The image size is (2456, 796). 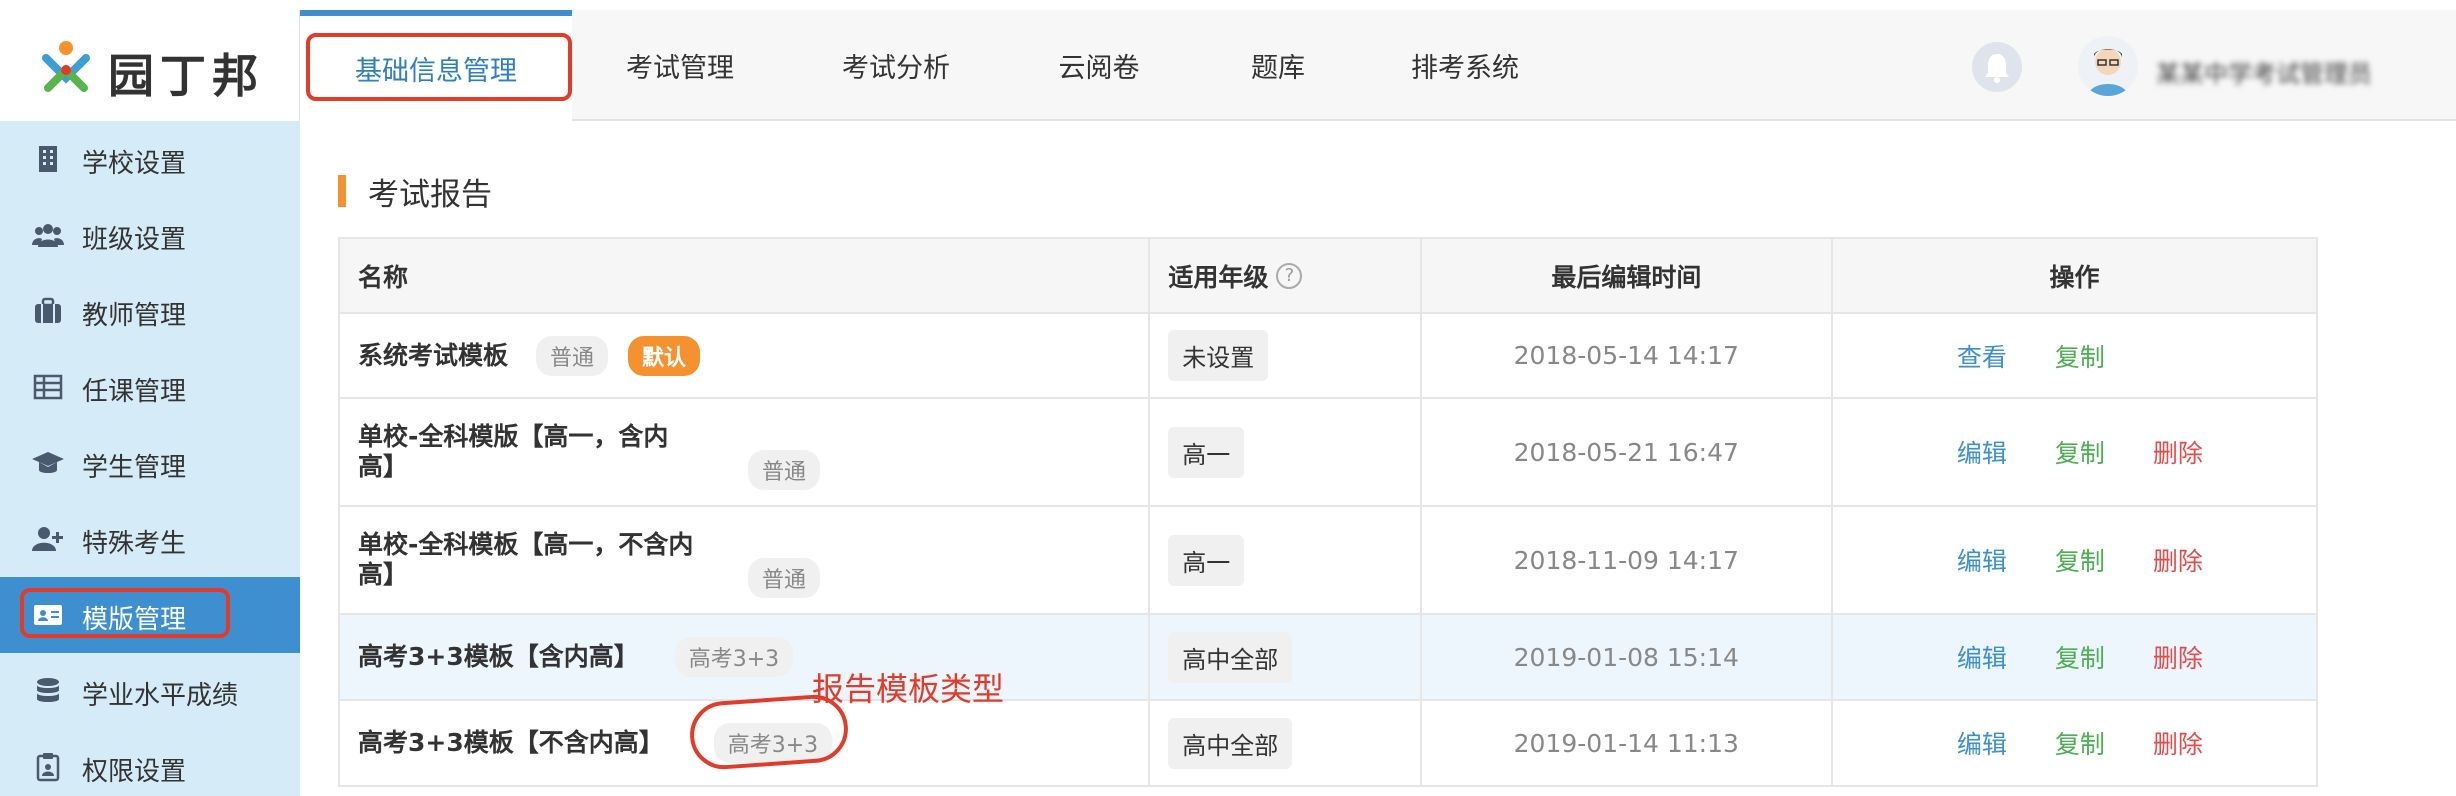 What do you see at coordinates (1626, 355) in the screenshot?
I see `edit-time: 2018-05-14 14:17` at bounding box center [1626, 355].